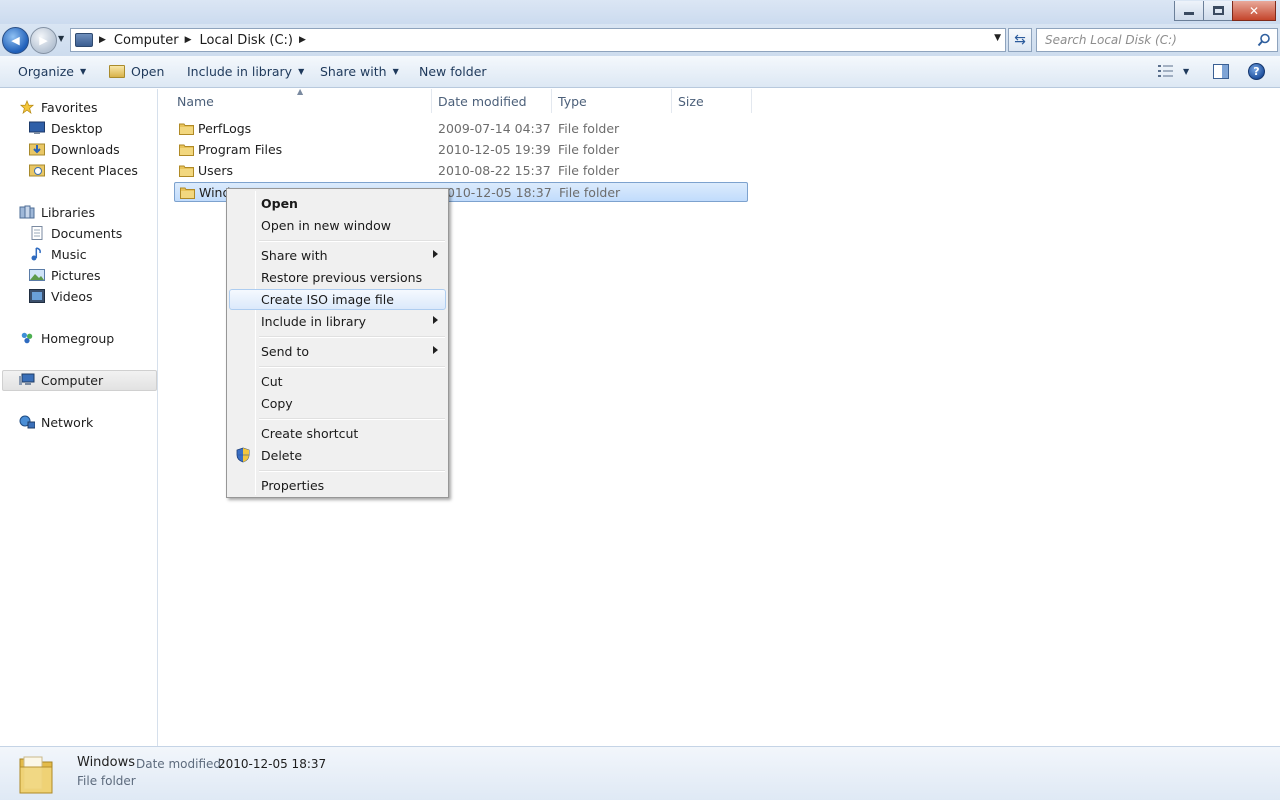 The height and width of the screenshot is (800, 1280). I want to click on back-arrow-icon: ◀, so click(15, 40).